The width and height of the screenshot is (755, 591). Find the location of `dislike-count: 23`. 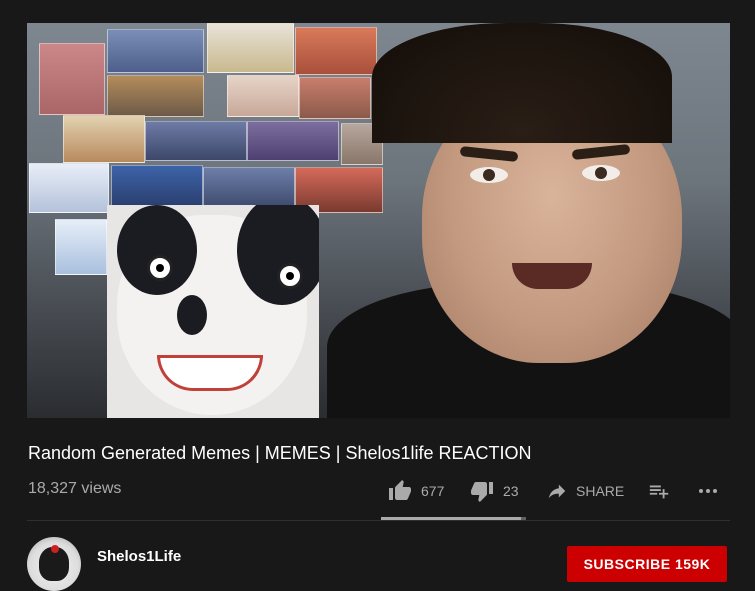

dislike-count: 23 is located at coordinates (511, 491).